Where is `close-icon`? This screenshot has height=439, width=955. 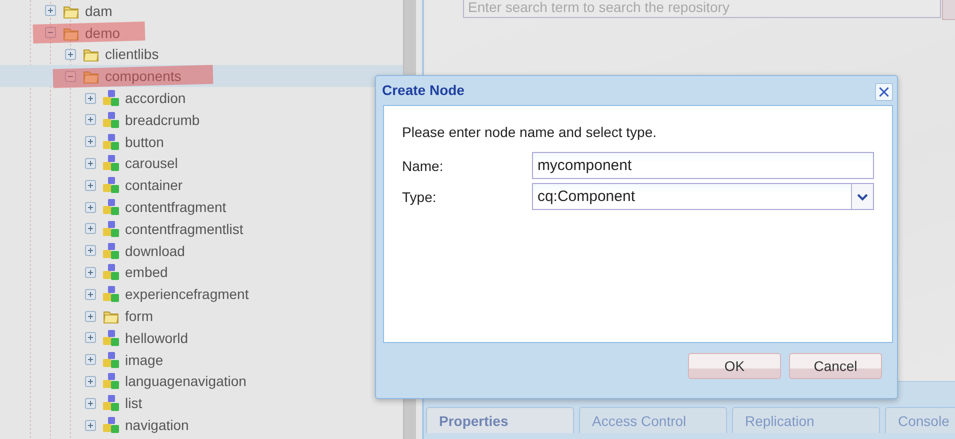
close-icon is located at coordinates (884, 92).